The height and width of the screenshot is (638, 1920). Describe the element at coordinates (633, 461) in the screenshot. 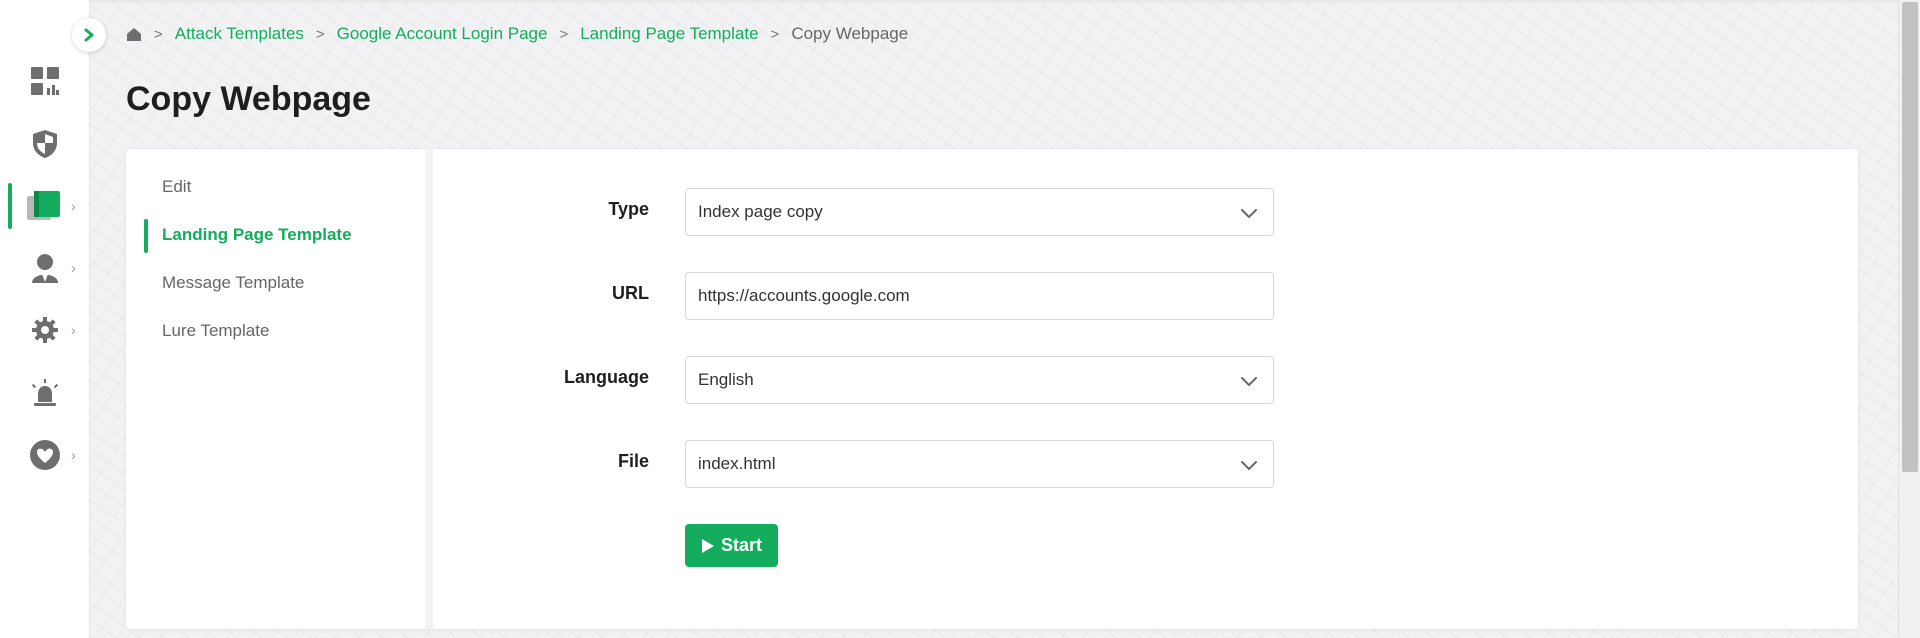

I see `file-label: File` at that location.